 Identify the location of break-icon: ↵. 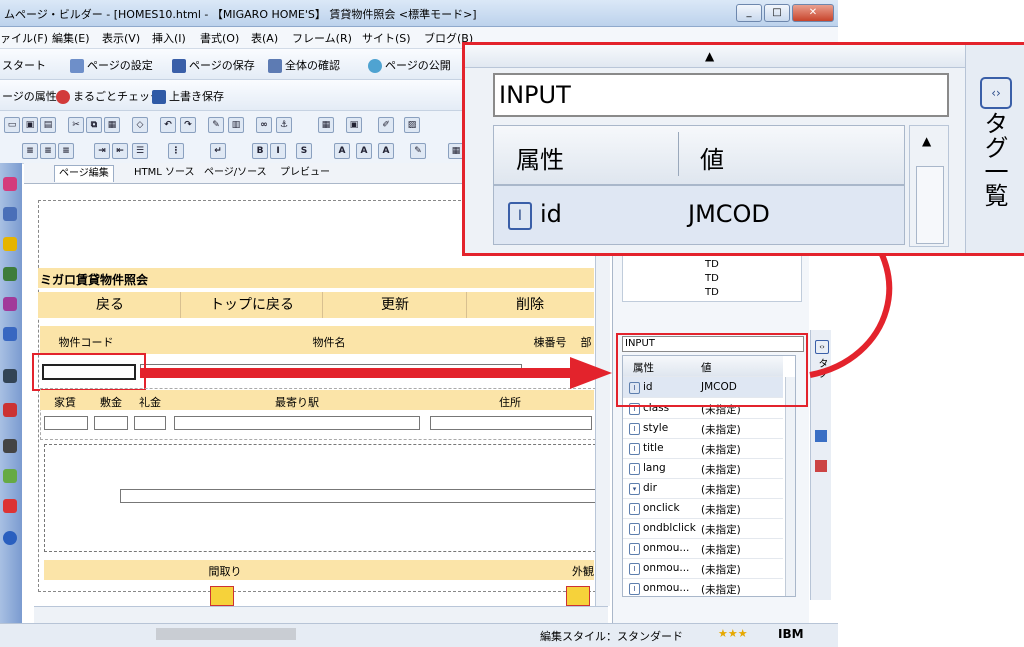
(218, 151).